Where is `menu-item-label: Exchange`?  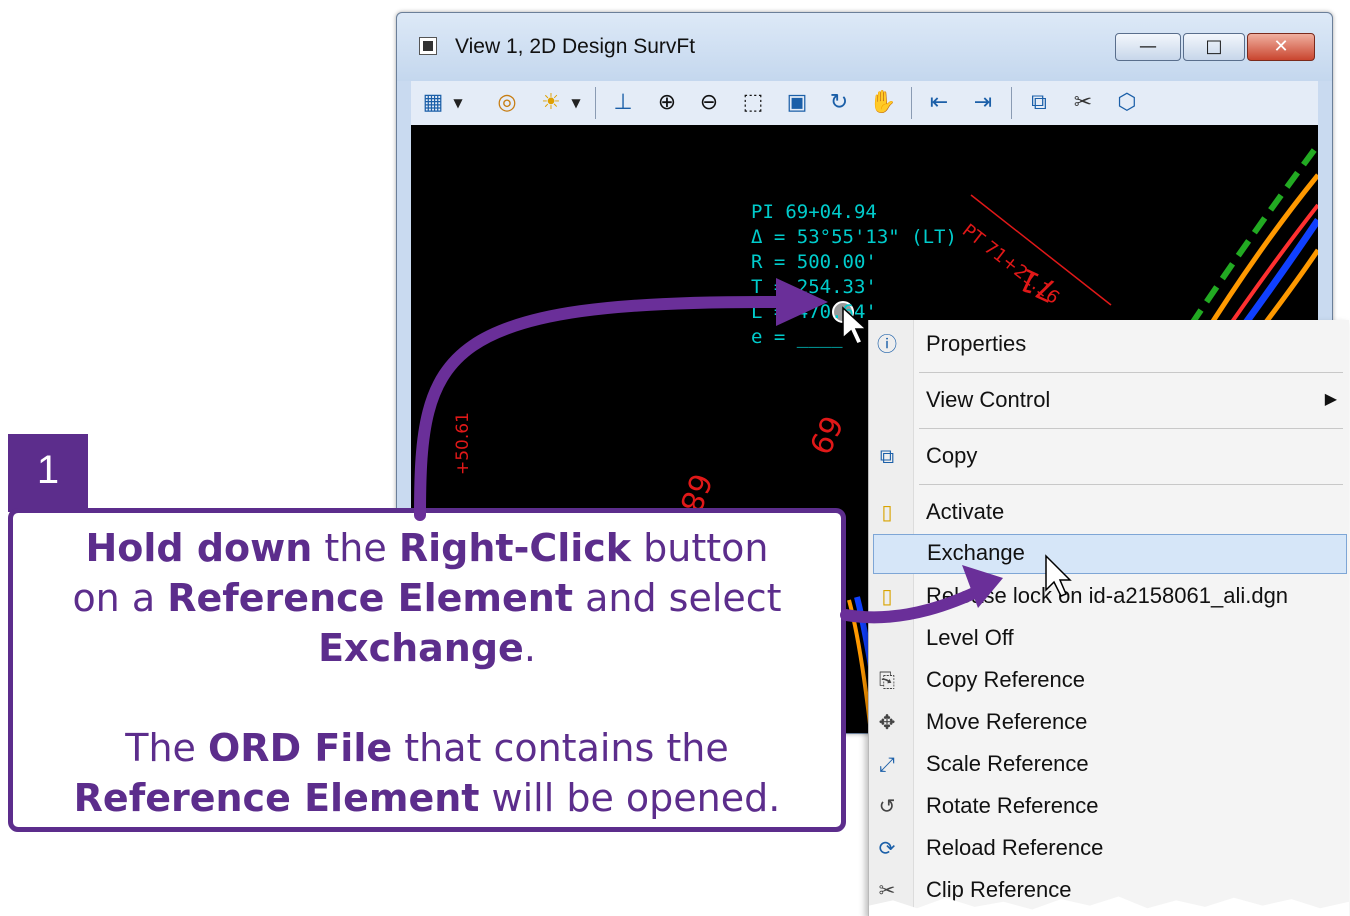 menu-item-label: Exchange is located at coordinates (976, 552).